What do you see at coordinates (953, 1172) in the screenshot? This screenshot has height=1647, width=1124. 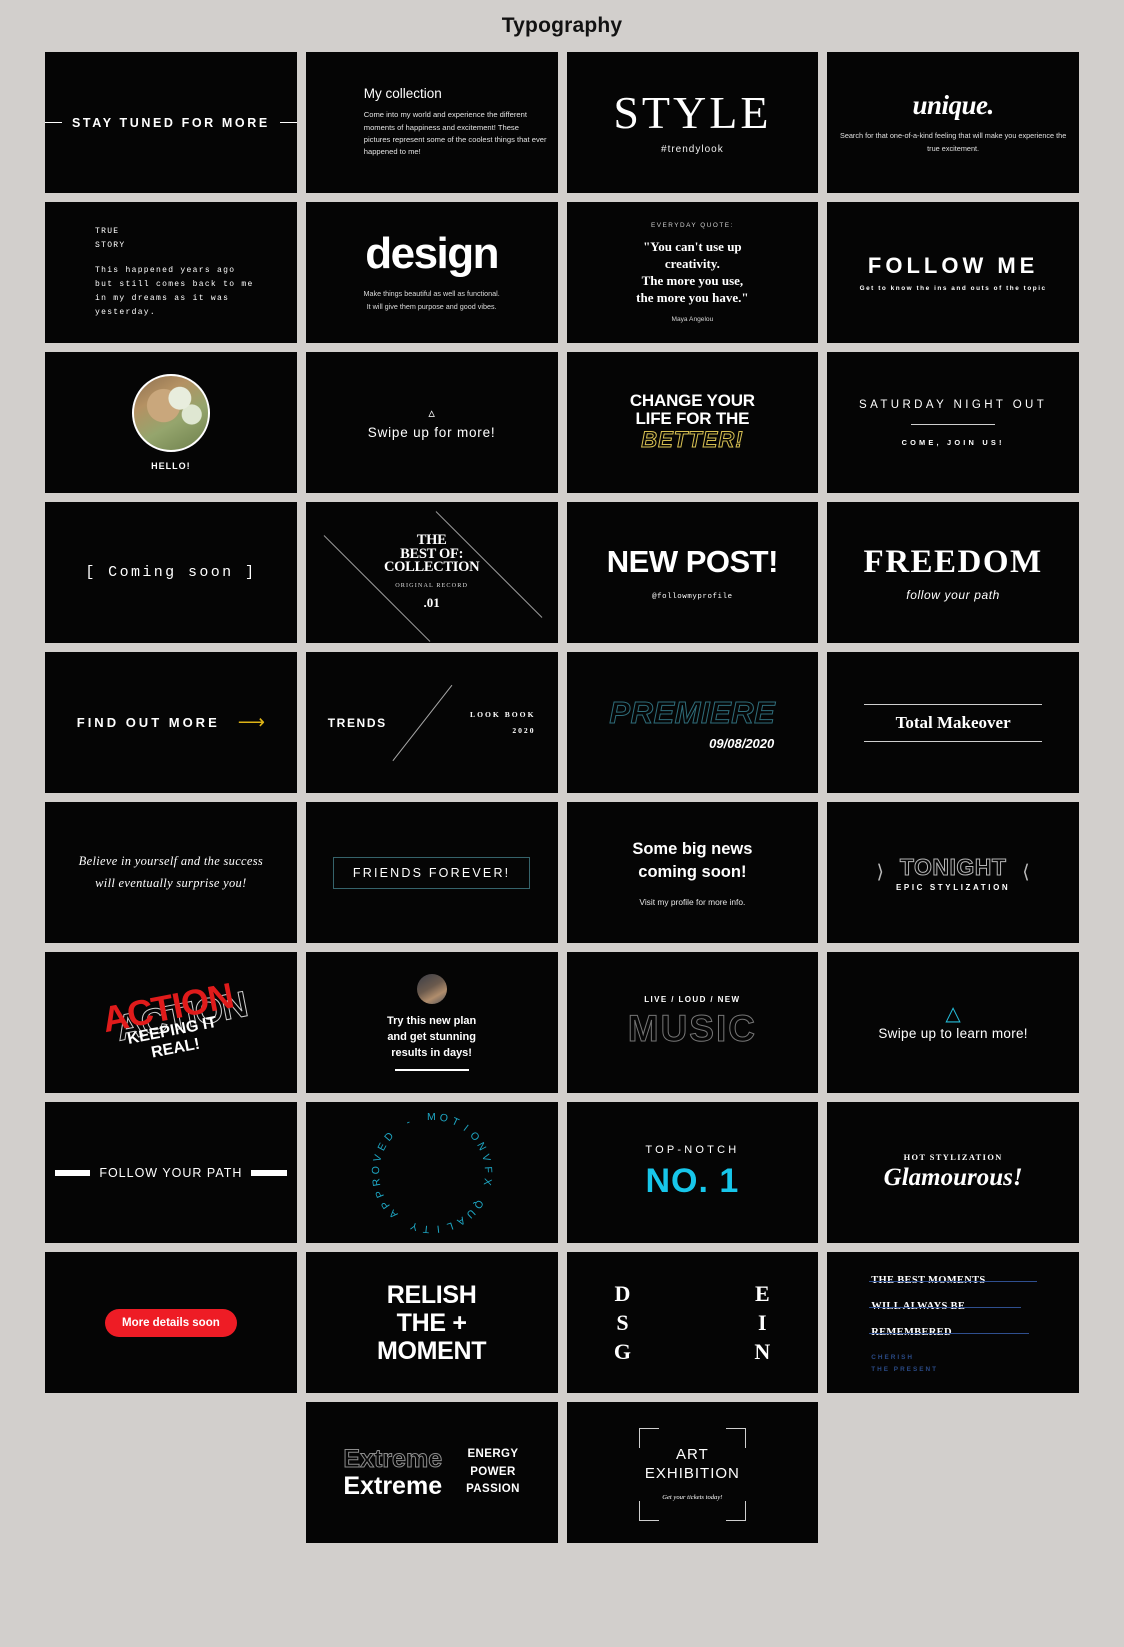 I see `card-glamourous: HOT STYLIZATION Glamourous!` at bounding box center [953, 1172].